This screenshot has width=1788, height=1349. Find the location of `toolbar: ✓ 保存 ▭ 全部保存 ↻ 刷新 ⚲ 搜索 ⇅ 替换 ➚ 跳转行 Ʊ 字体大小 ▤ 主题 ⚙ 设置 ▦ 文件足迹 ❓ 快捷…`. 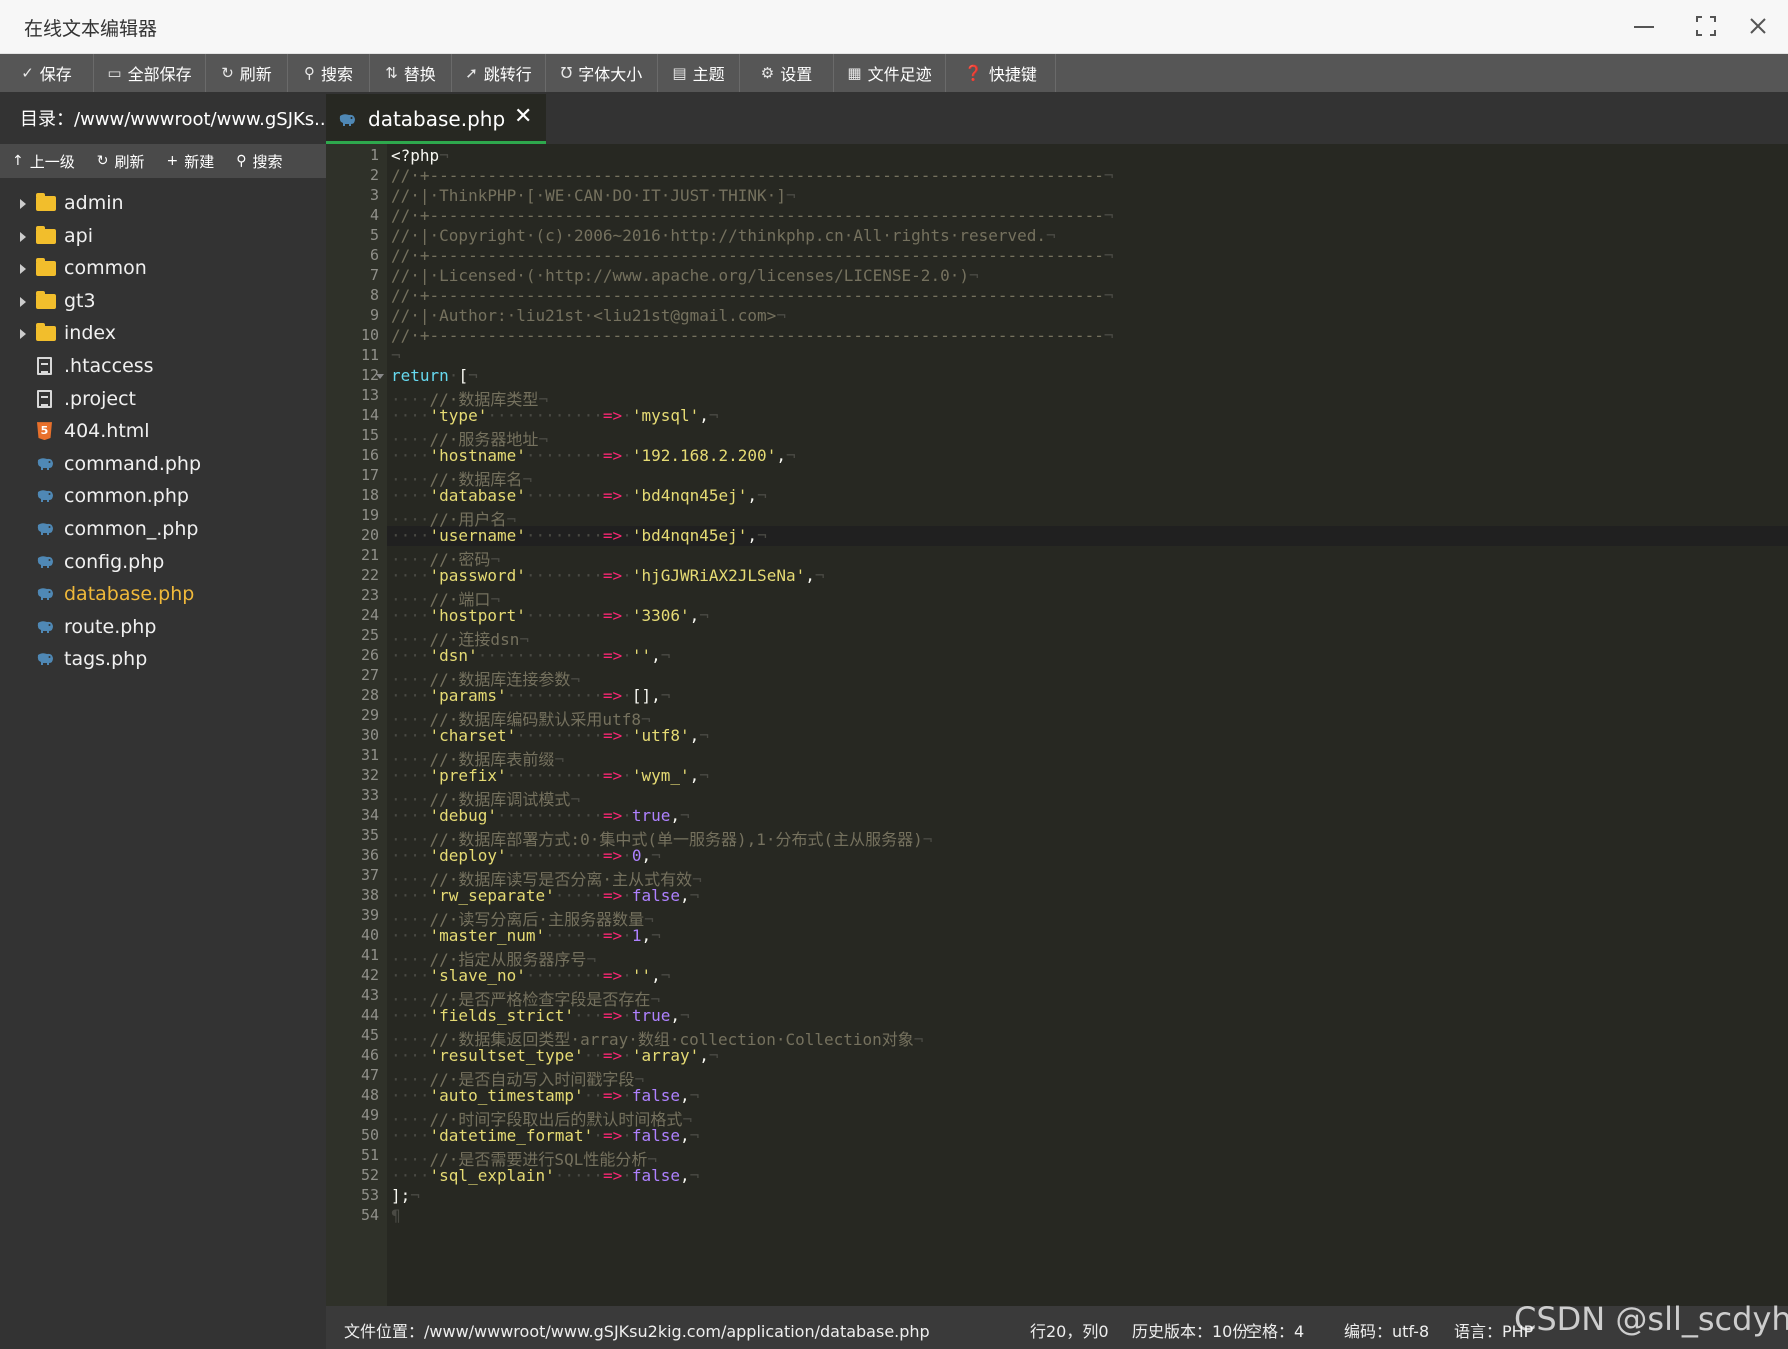

toolbar: ✓ 保存 ▭ 全部保存 ↻ 刷新 ⚲ 搜索 ⇅ 替换 ➚ 跳转行 Ʊ 字体大小 ▤ 主题 ⚙ 设置 ▦ 文件足迹 ❓ 快捷… is located at coordinates (894, 73).